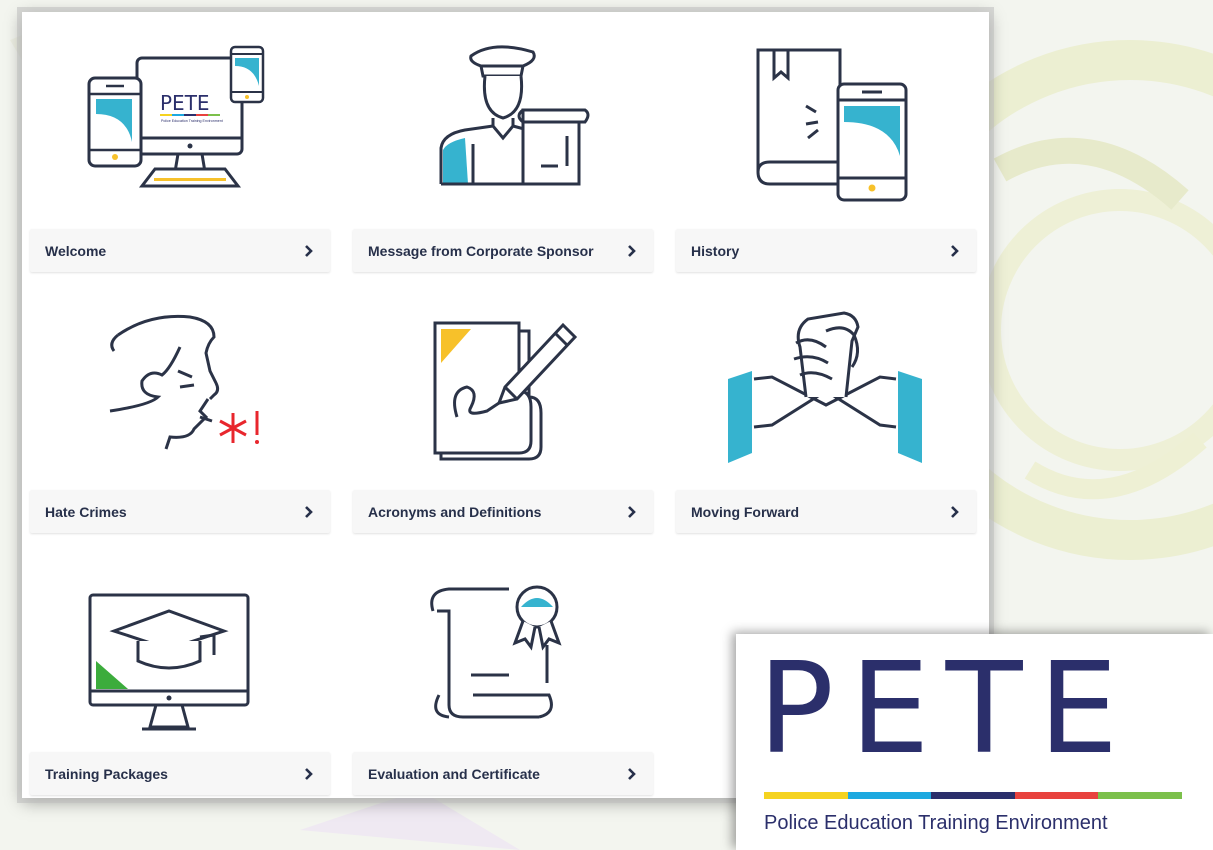 The image size is (1213, 850). Describe the element at coordinates (503, 387) in the screenshot. I see `document-pencil-icon` at that location.